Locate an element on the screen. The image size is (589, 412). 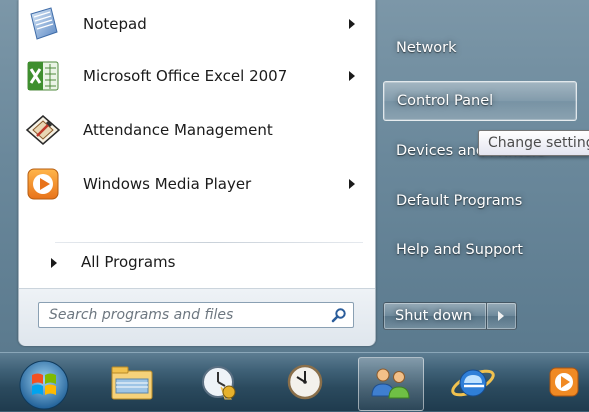
windows-explorer-icon is located at coordinates (132, 383).